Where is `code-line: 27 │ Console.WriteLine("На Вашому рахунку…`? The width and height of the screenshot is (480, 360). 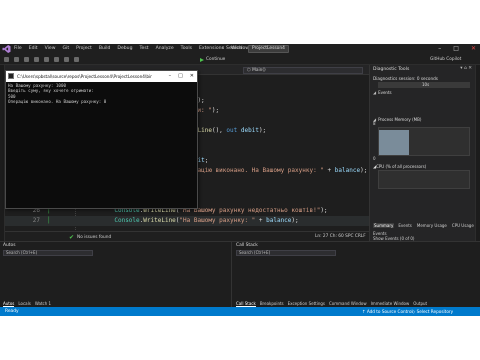 code-line: 27 │ Console.WriteLine("На Вашому рахунку… is located at coordinates (187, 221).